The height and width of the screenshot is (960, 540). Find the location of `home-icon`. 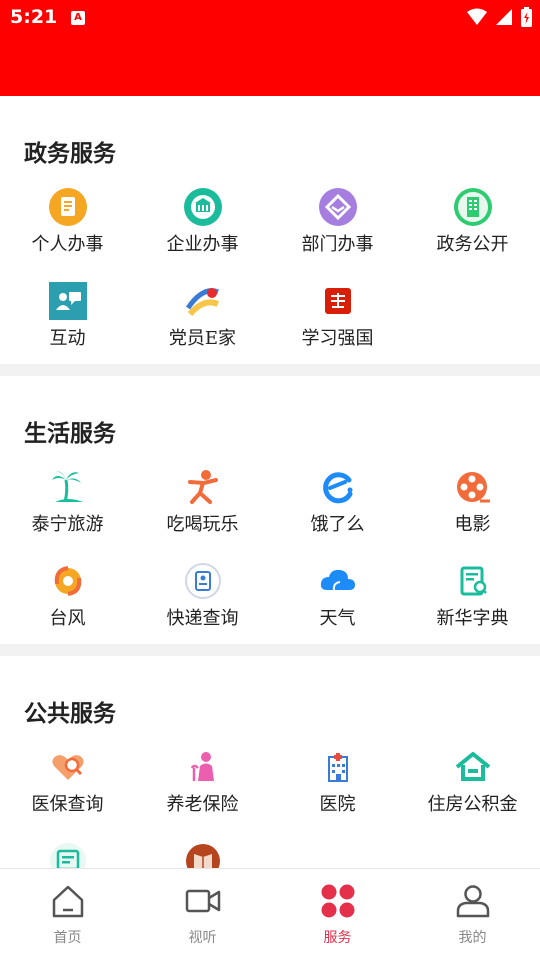

home-icon is located at coordinates (68, 901).